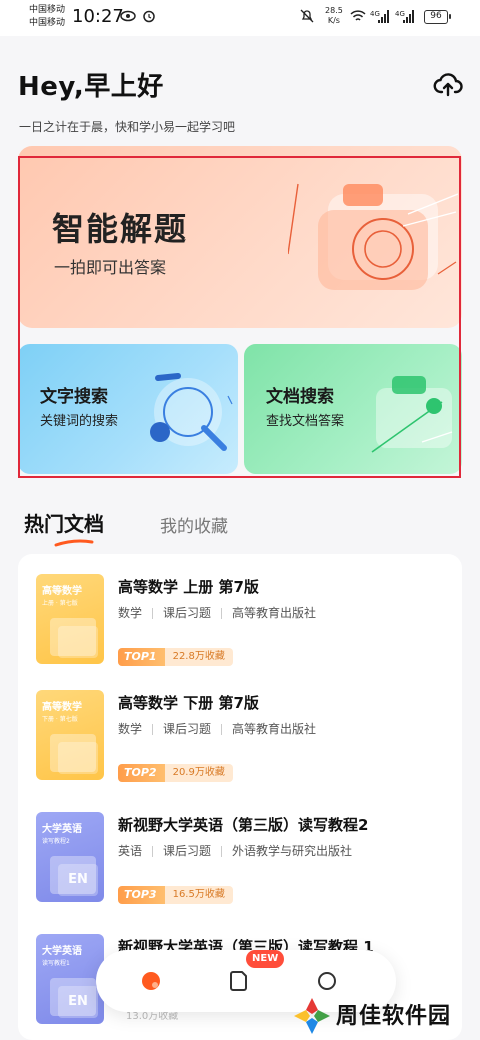  I want to click on doc-tags: 英语 课后习题 外语教学与研究出版社, so click(235, 850).